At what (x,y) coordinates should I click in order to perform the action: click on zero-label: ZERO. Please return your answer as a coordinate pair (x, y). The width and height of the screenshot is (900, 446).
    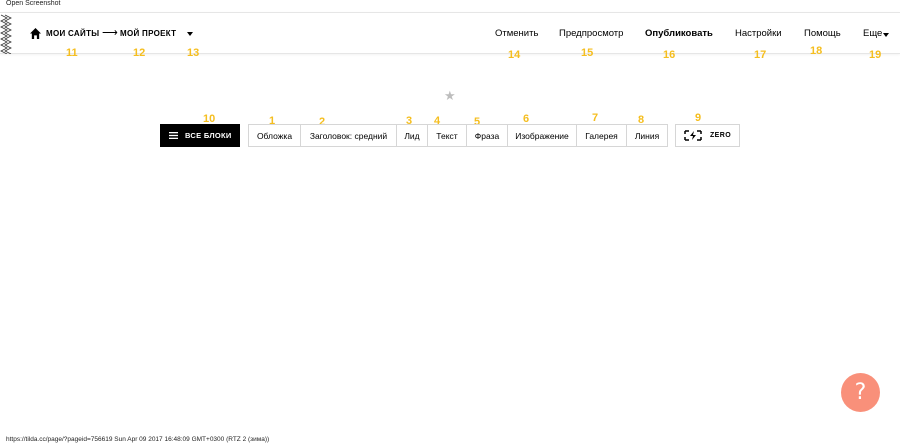
    Looking at the image, I should click on (721, 135).